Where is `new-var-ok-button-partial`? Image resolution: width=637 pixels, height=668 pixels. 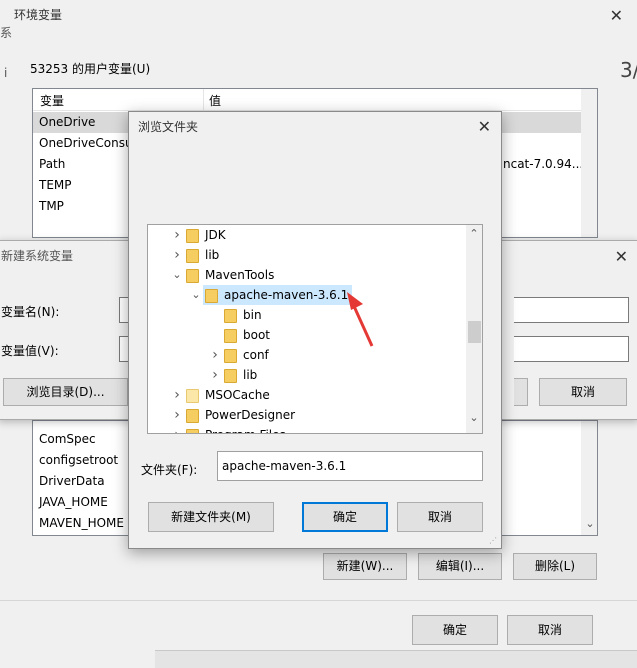 new-var-ok-button-partial is located at coordinates (521, 392).